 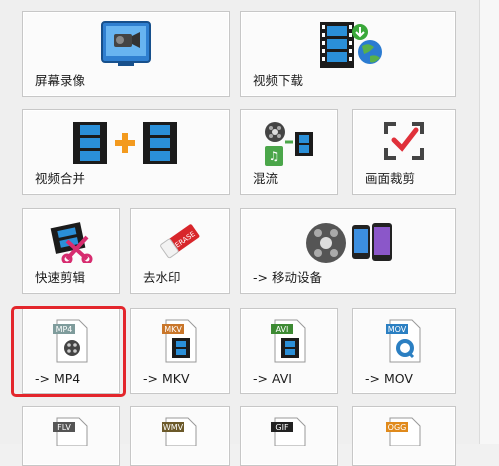 I want to click on convert-ogg-tile: OGG, so click(x=404, y=436).